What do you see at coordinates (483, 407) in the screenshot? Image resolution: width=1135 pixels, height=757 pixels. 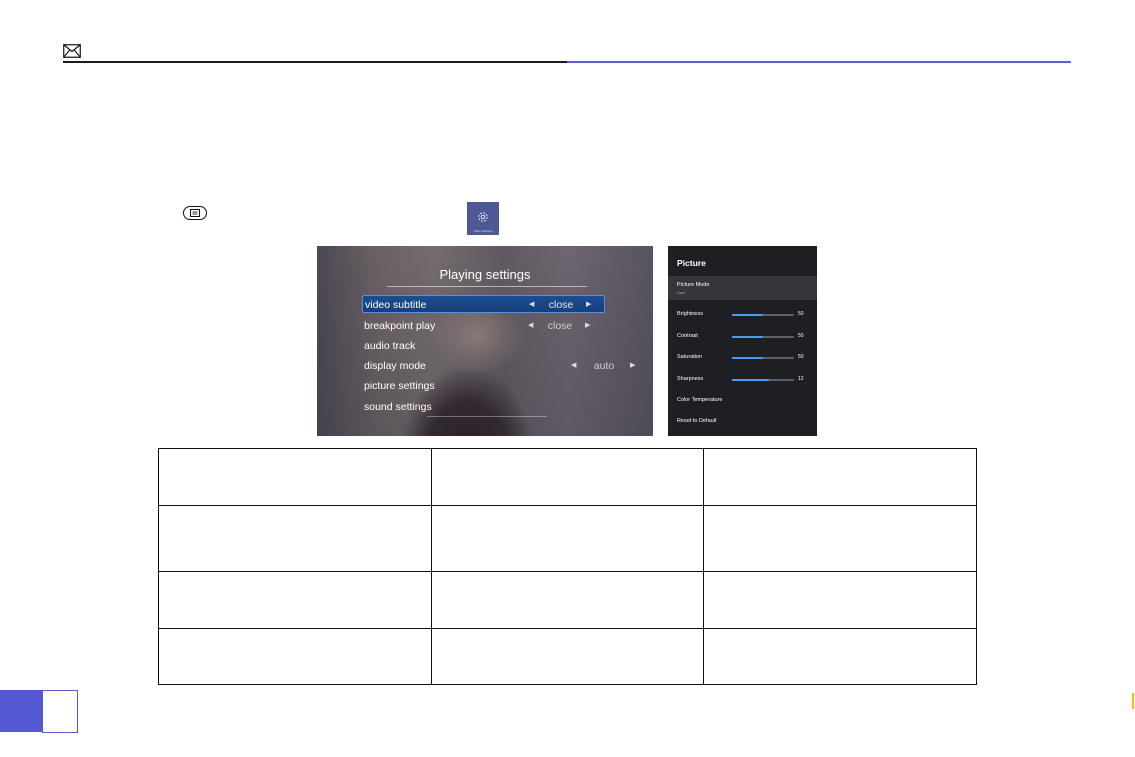 I see `menu-row-sound-settings: sound settings` at bounding box center [483, 407].